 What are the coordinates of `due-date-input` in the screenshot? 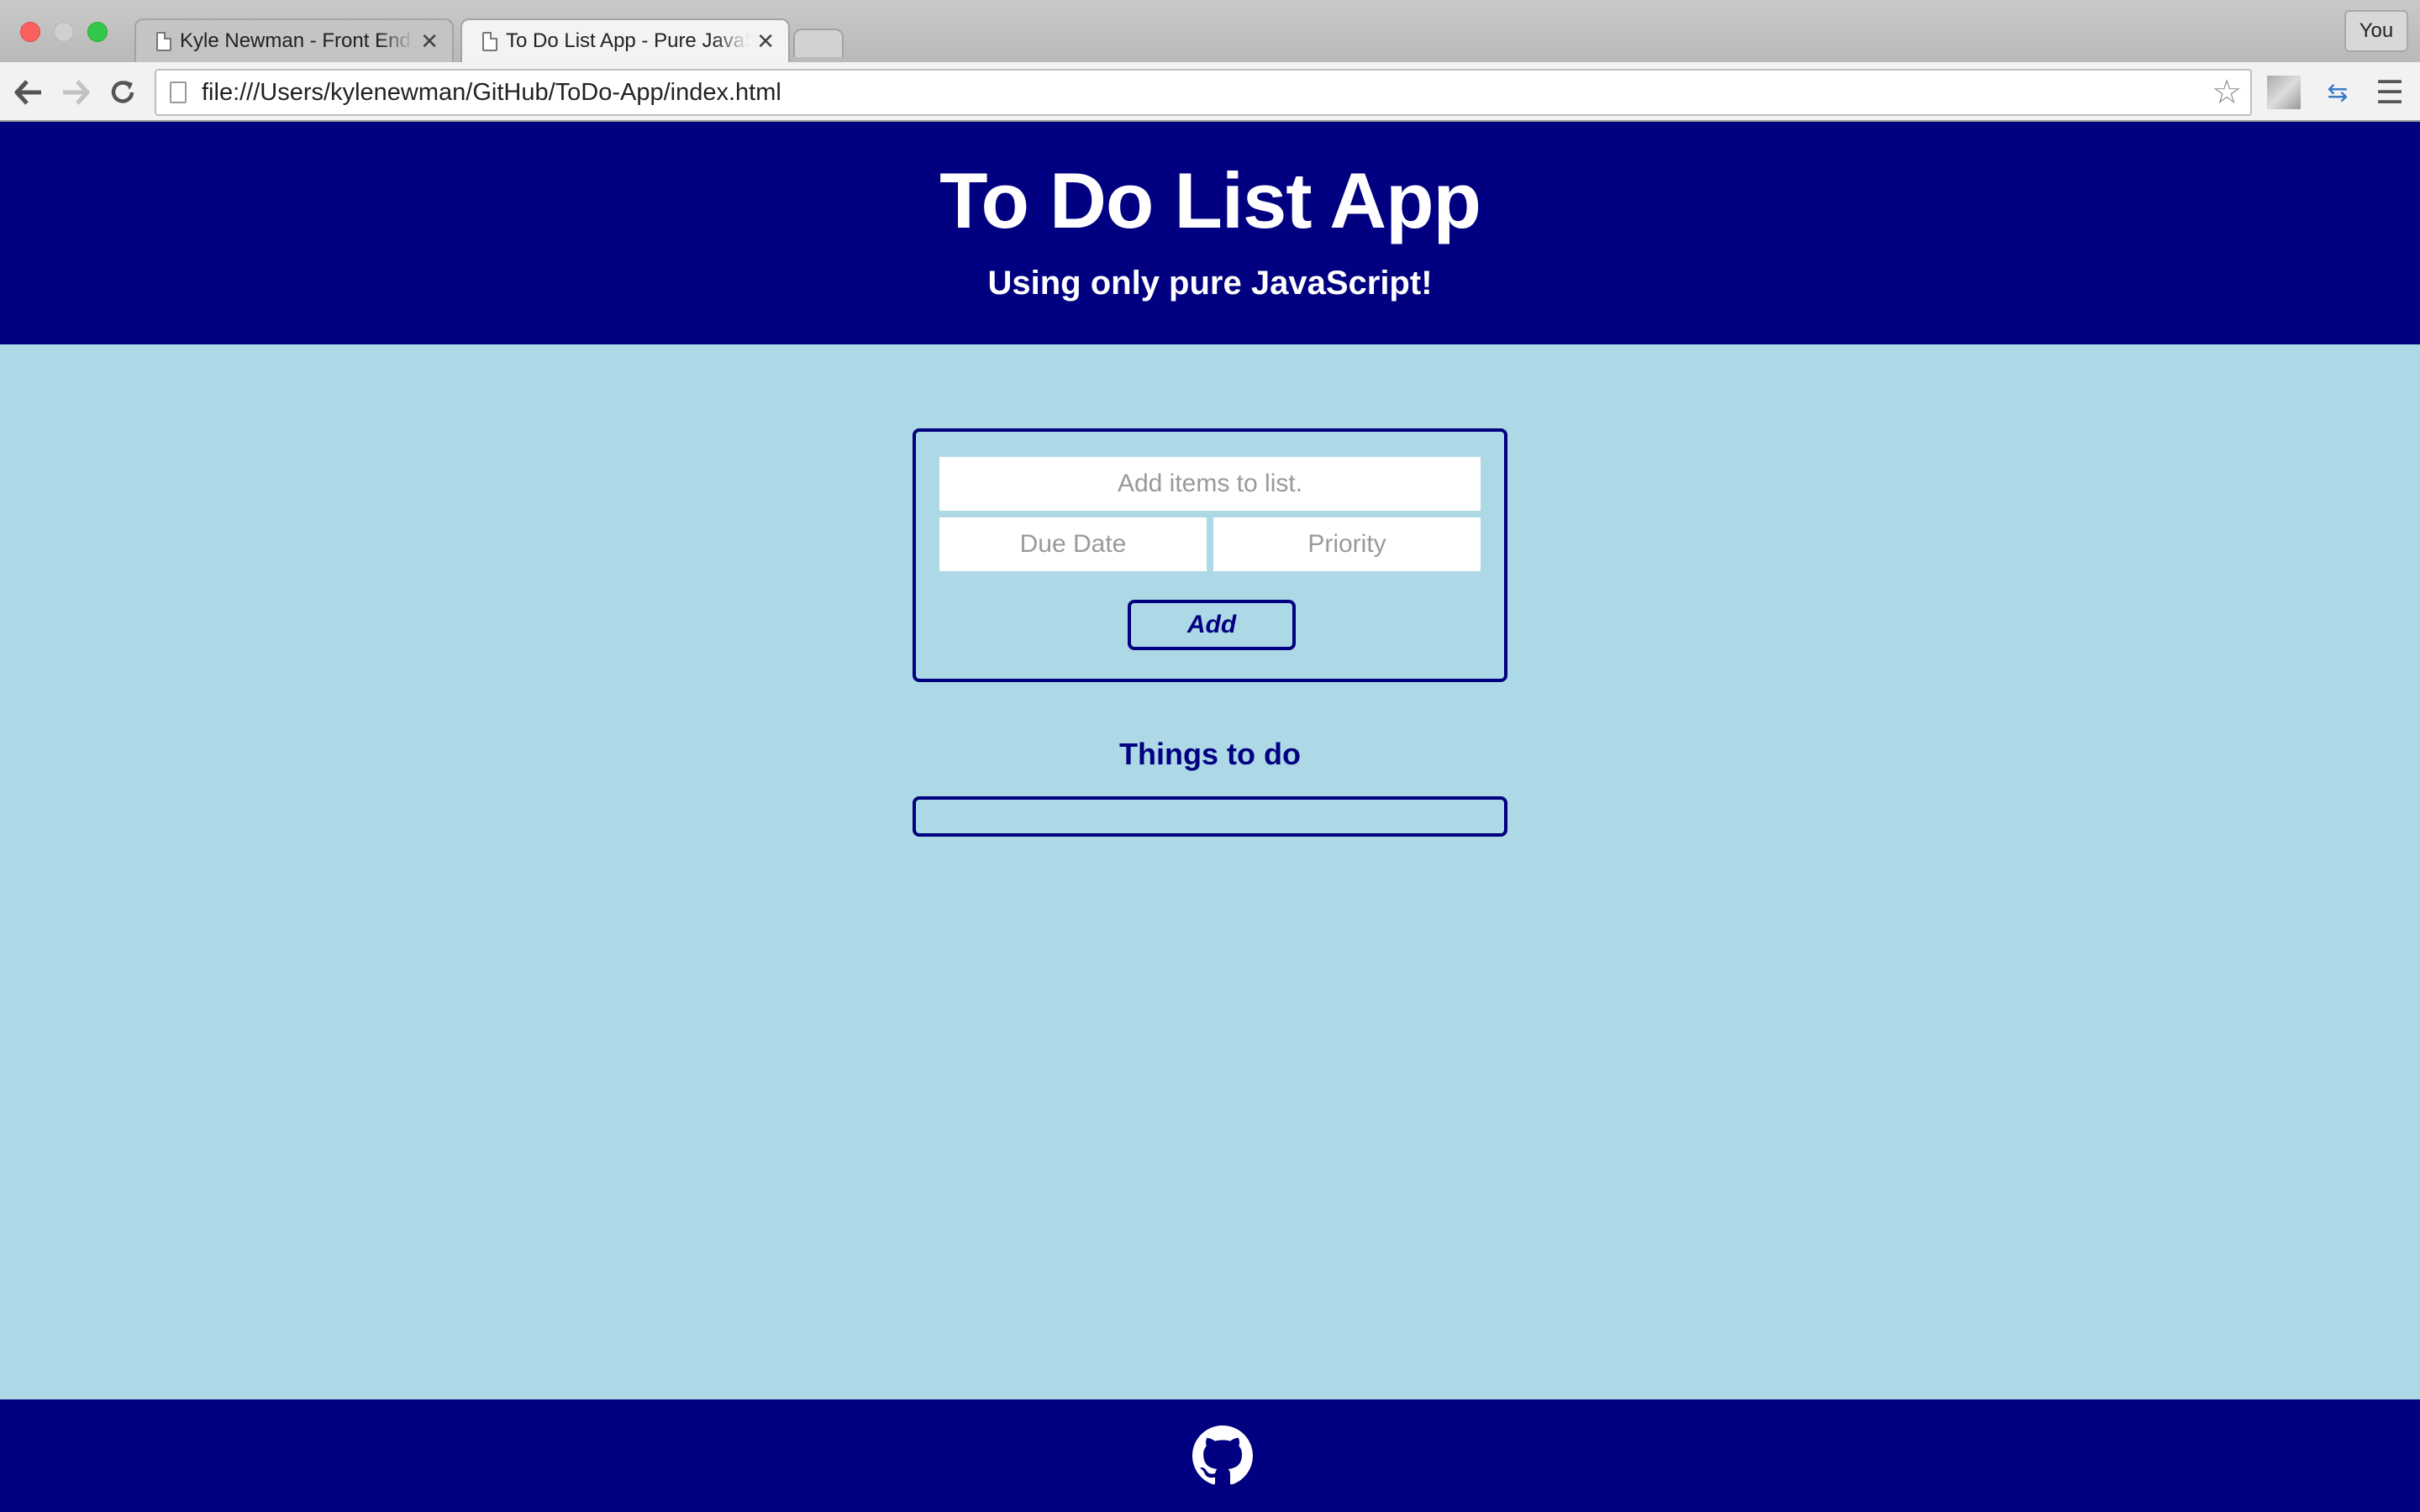 It's located at (1073, 544).